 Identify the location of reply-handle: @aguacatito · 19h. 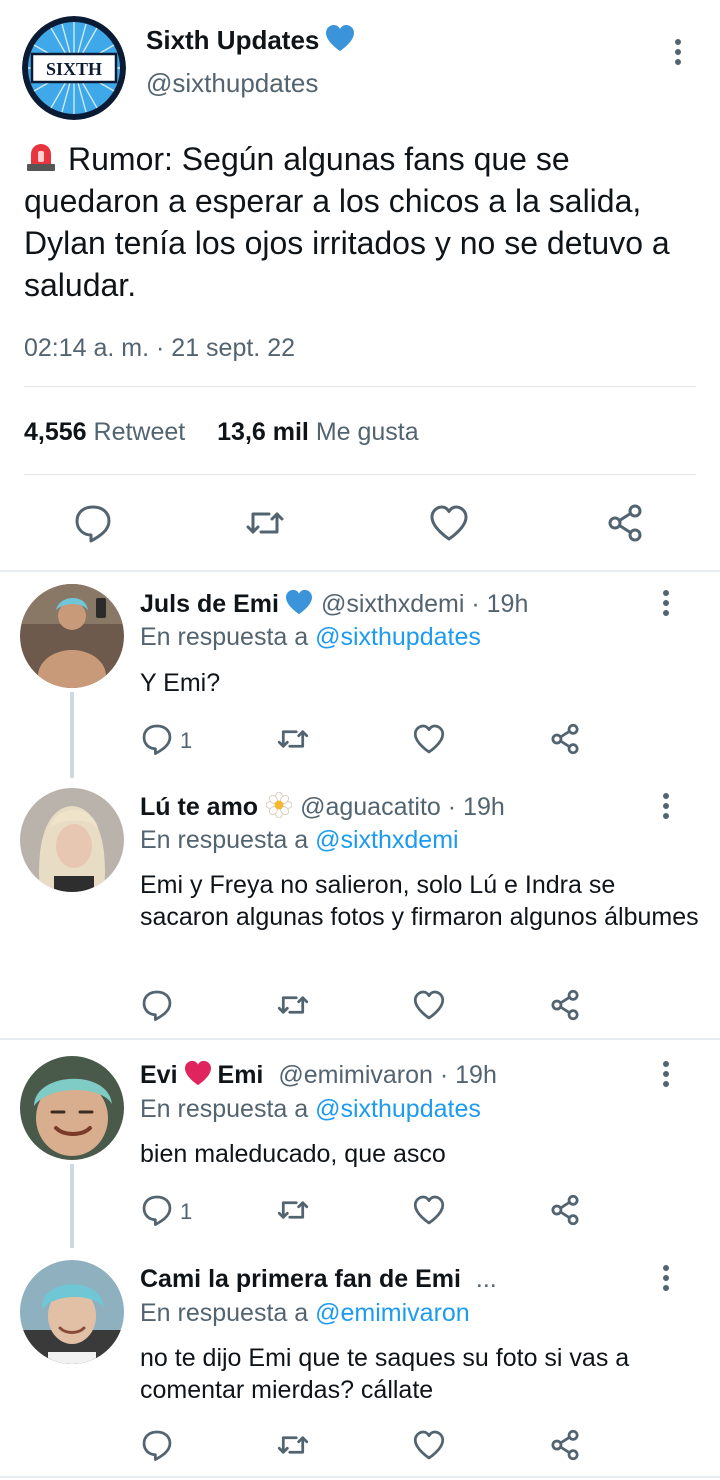
(402, 807).